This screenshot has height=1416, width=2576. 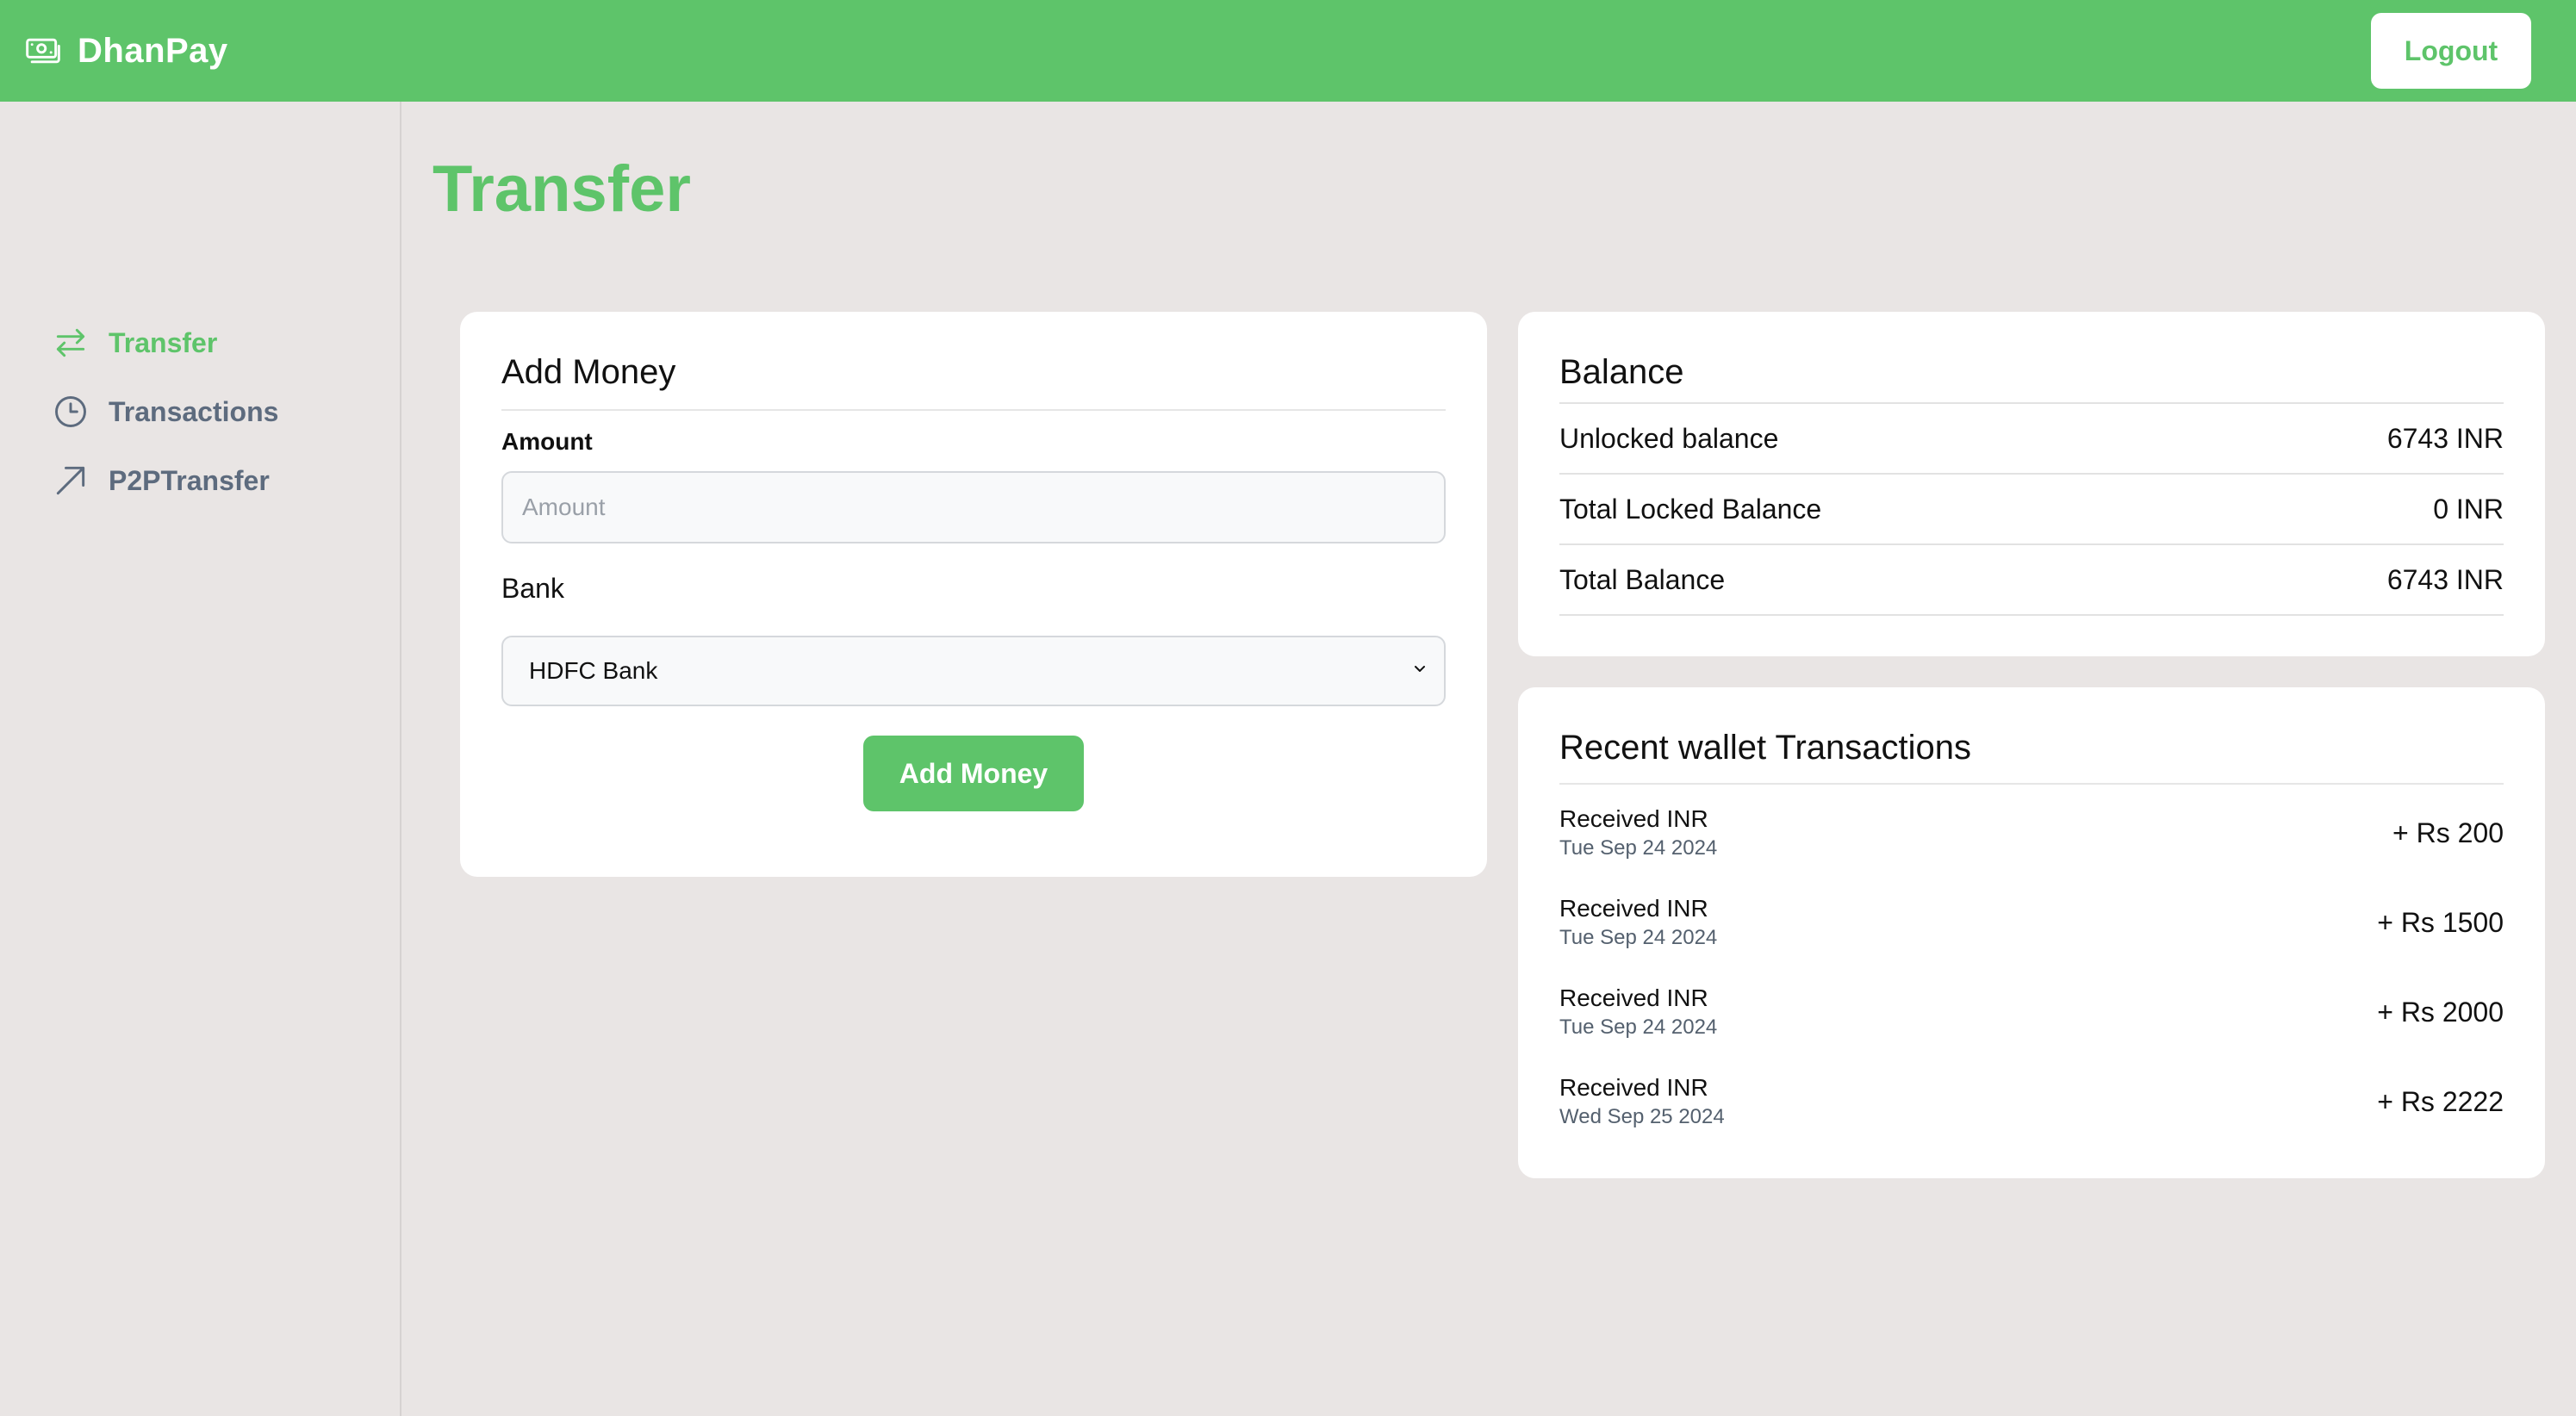 What do you see at coordinates (71, 343) in the screenshot?
I see `transfer-arrows-icon` at bounding box center [71, 343].